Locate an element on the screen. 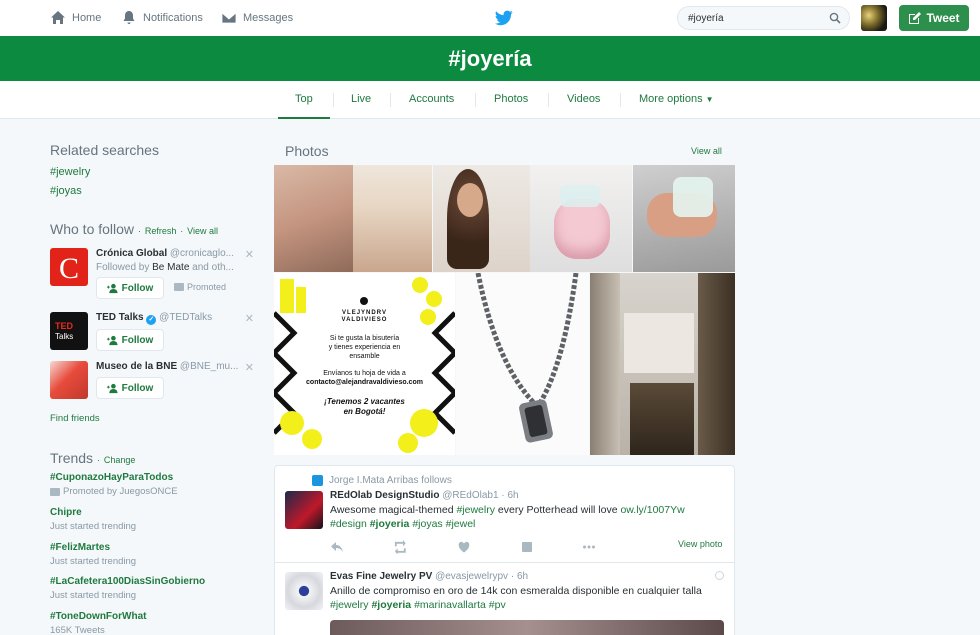 The height and width of the screenshot is (635, 980). tab-photos: Photos is located at coordinates (511, 100).